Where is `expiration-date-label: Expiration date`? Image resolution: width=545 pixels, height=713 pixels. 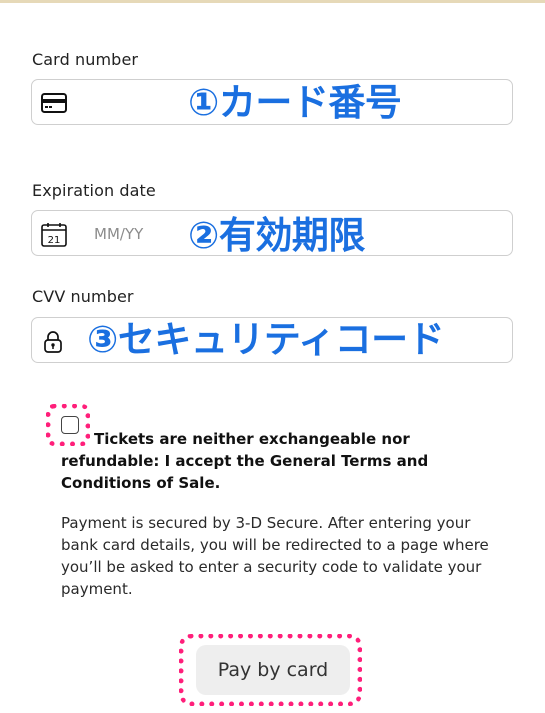
expiration-date-label: Expiration date is located at coordinates (94, 190).